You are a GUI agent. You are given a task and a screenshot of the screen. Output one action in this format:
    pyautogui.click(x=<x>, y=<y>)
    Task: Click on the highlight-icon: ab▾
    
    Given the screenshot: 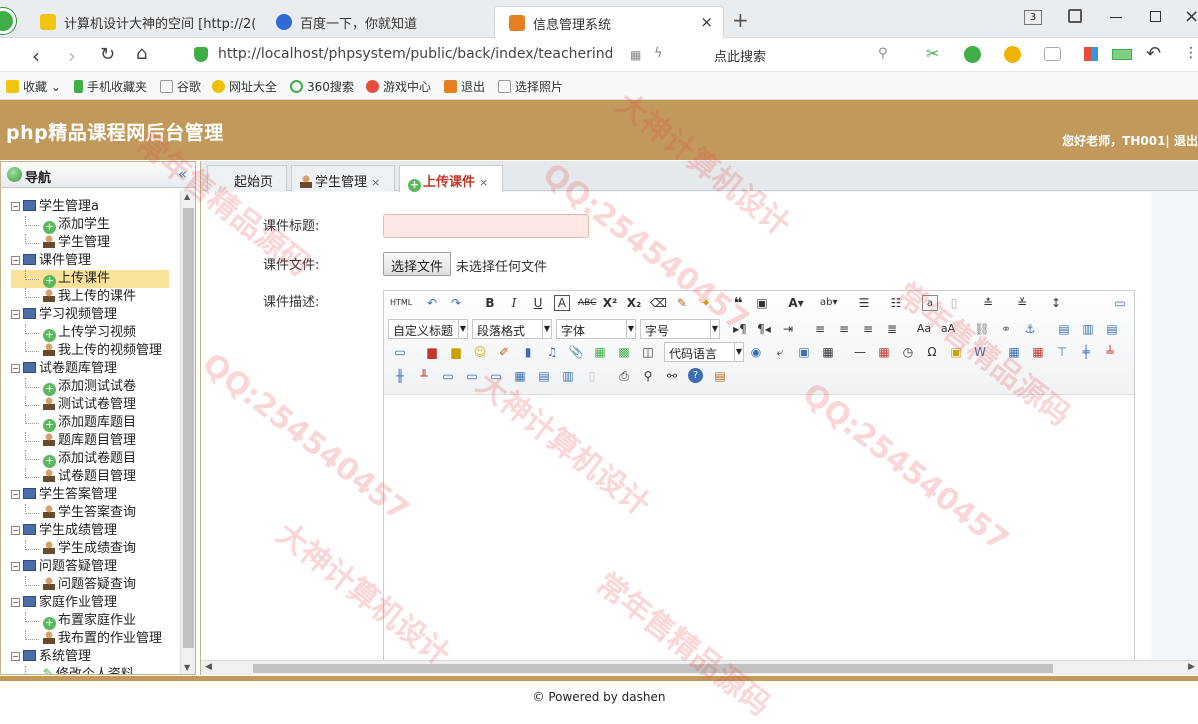 What is the action you would take?
    pyautogui.click(x=829, y=303)
    